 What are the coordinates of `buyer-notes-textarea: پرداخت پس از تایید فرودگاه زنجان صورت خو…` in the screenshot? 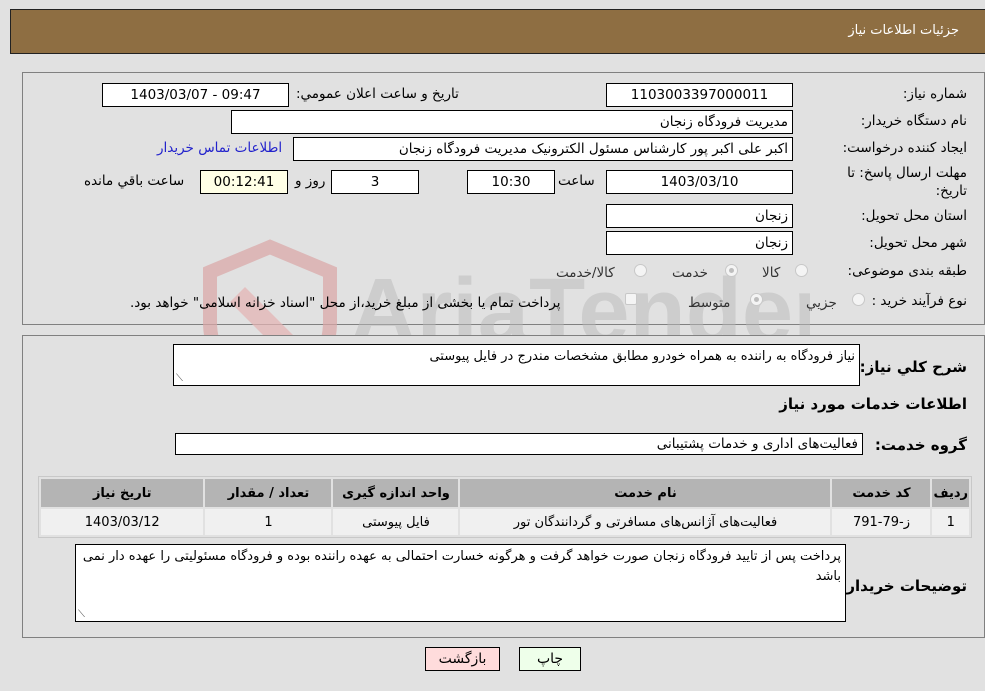 It's located at (460, 583).